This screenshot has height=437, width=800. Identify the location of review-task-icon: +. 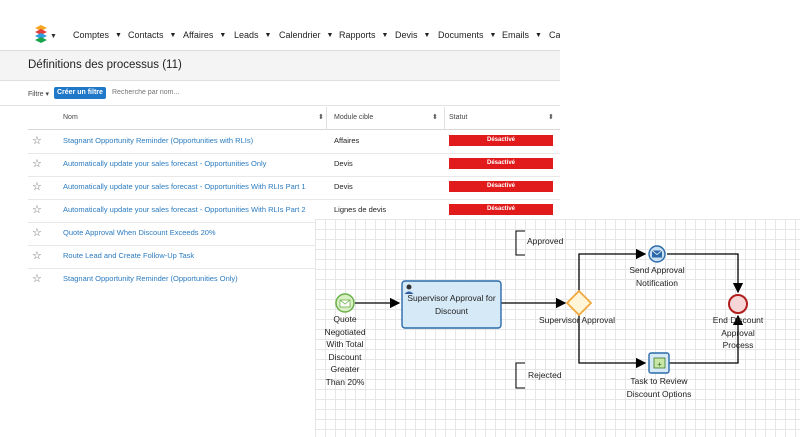
(659, 363).